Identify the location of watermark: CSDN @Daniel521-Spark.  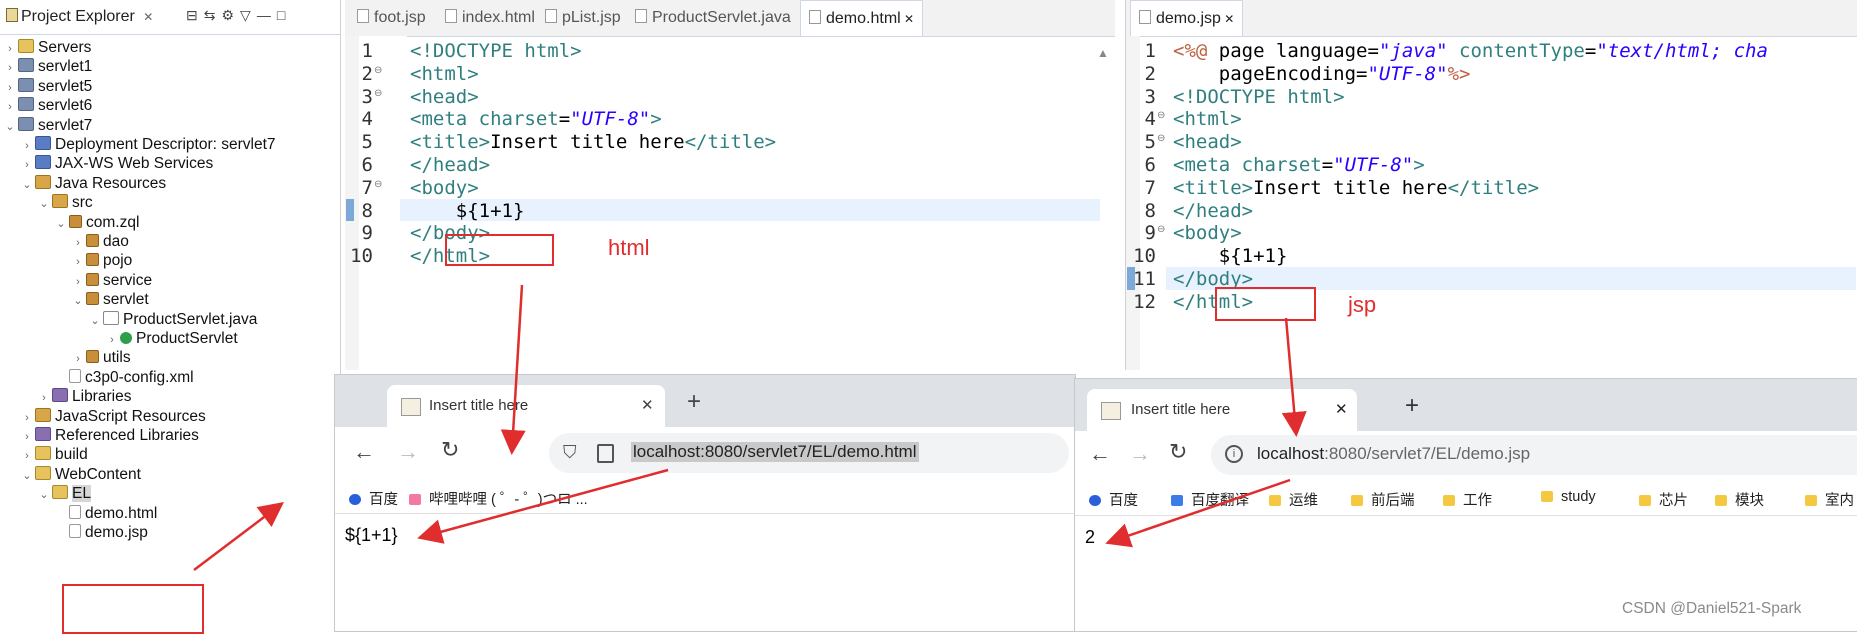
(1712, 608).